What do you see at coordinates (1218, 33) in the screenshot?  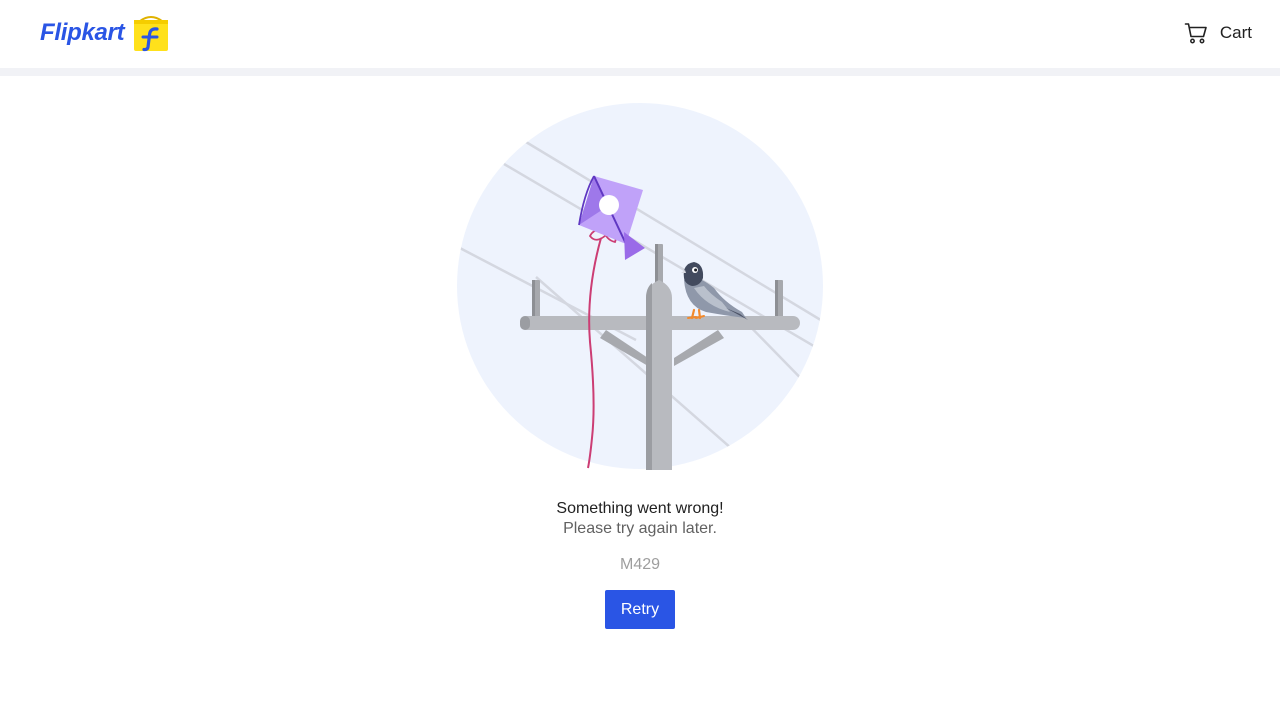 I see `cart-link: Cart` at bounding box center [1218, 33].